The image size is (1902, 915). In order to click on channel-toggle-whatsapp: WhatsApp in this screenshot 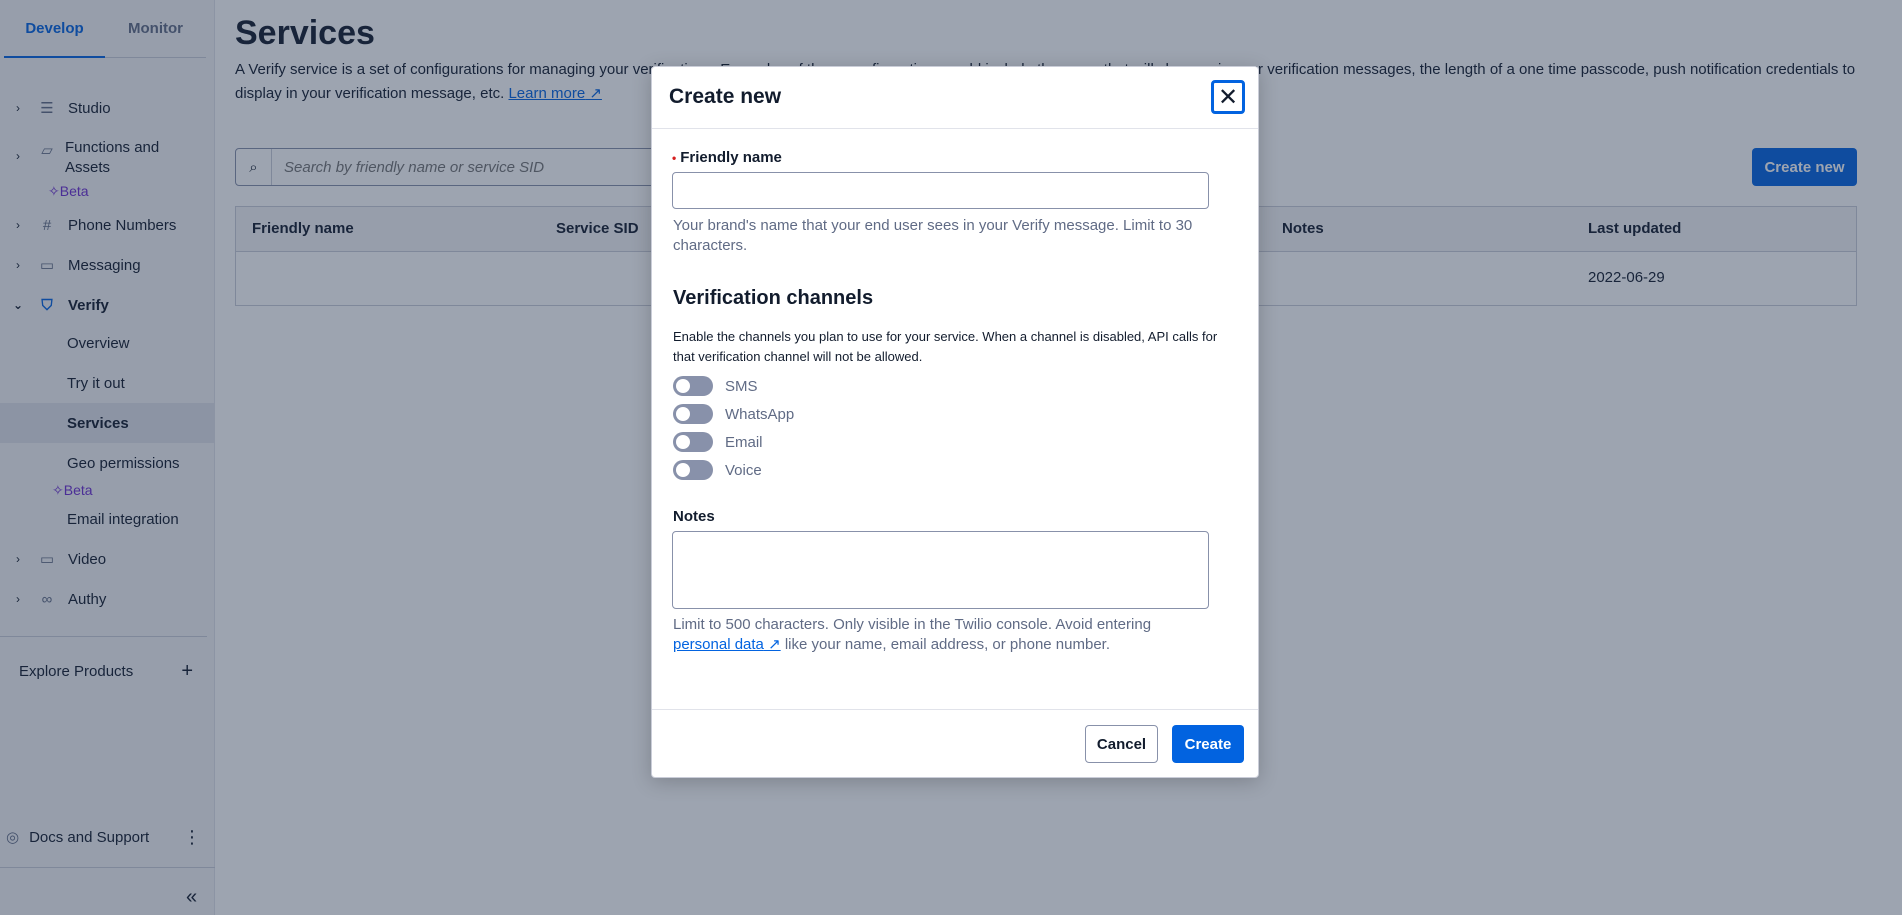, I will do `click(733, 414)`.